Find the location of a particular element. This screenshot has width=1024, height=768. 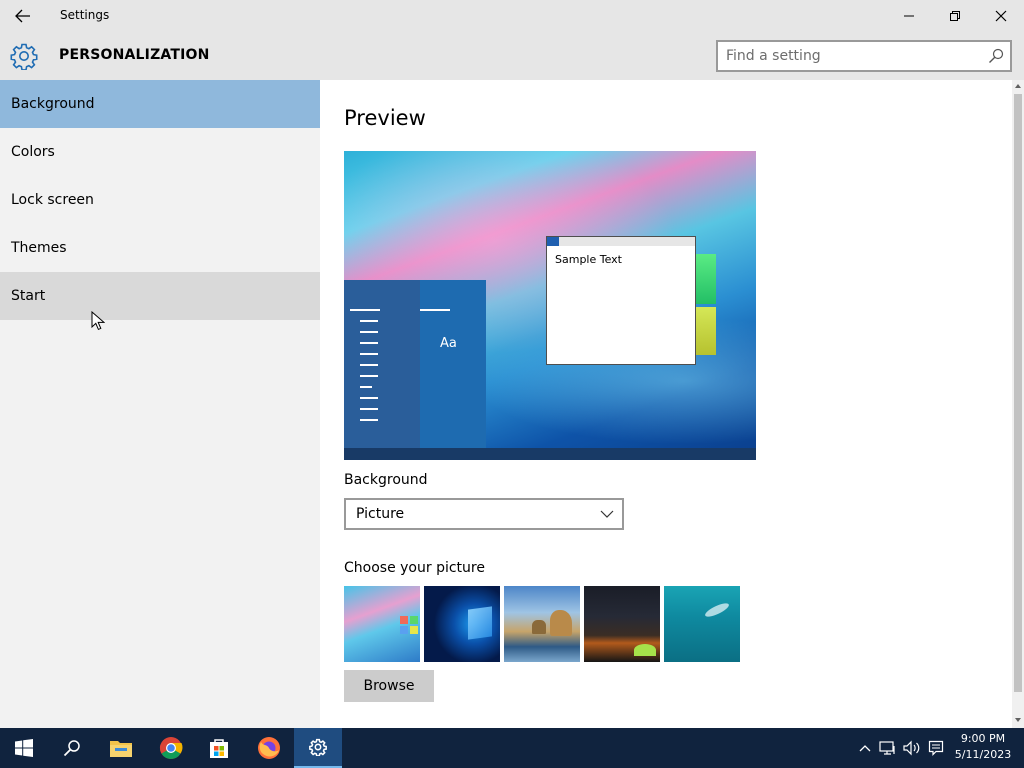

background-dropdown-value: Picture is located at coordinates (380, 514).